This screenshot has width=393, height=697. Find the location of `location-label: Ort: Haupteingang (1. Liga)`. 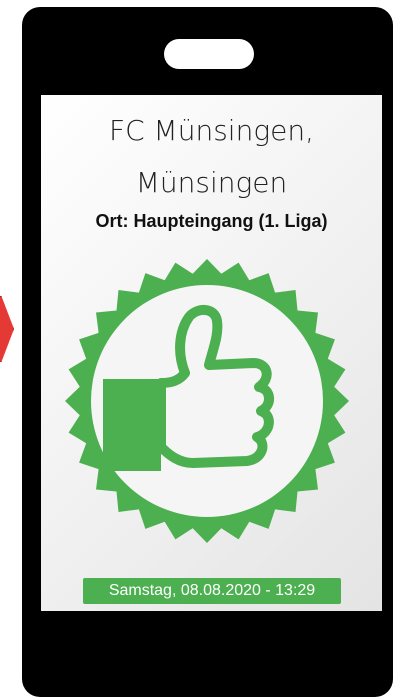

location-label: Ort: Haupteingang (1. Liga) is located at coordinates (211, 221).